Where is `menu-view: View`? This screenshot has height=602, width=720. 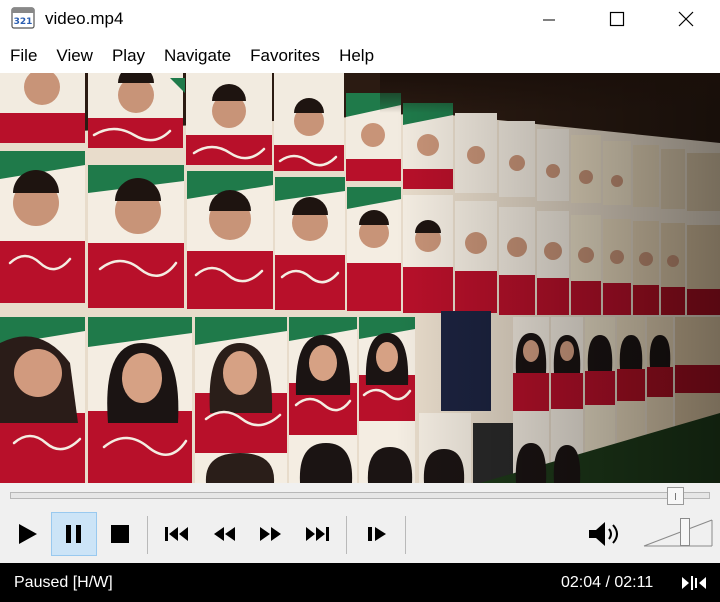
menu-view: View is located at coordinates (74, 56).